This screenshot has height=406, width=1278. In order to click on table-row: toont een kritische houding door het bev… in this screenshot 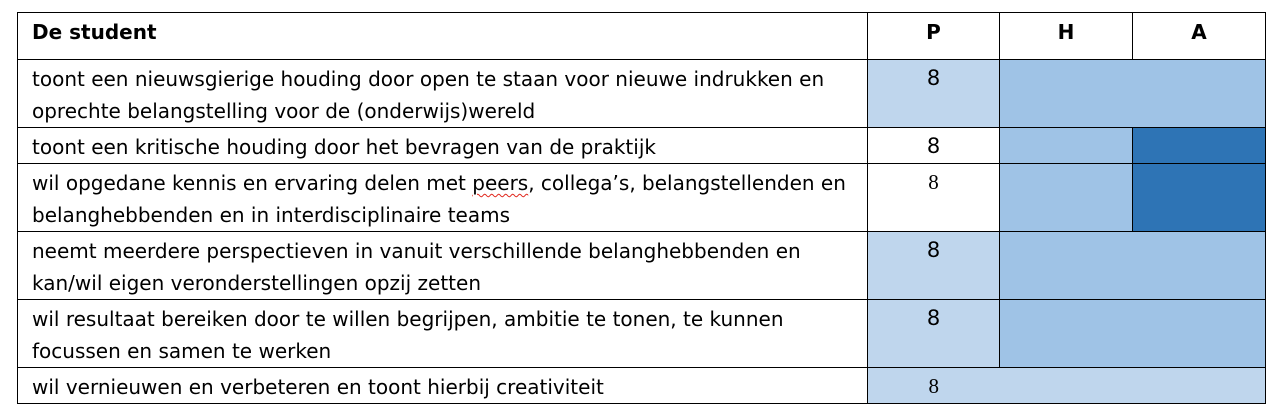, I will do `click(641, 145)`.